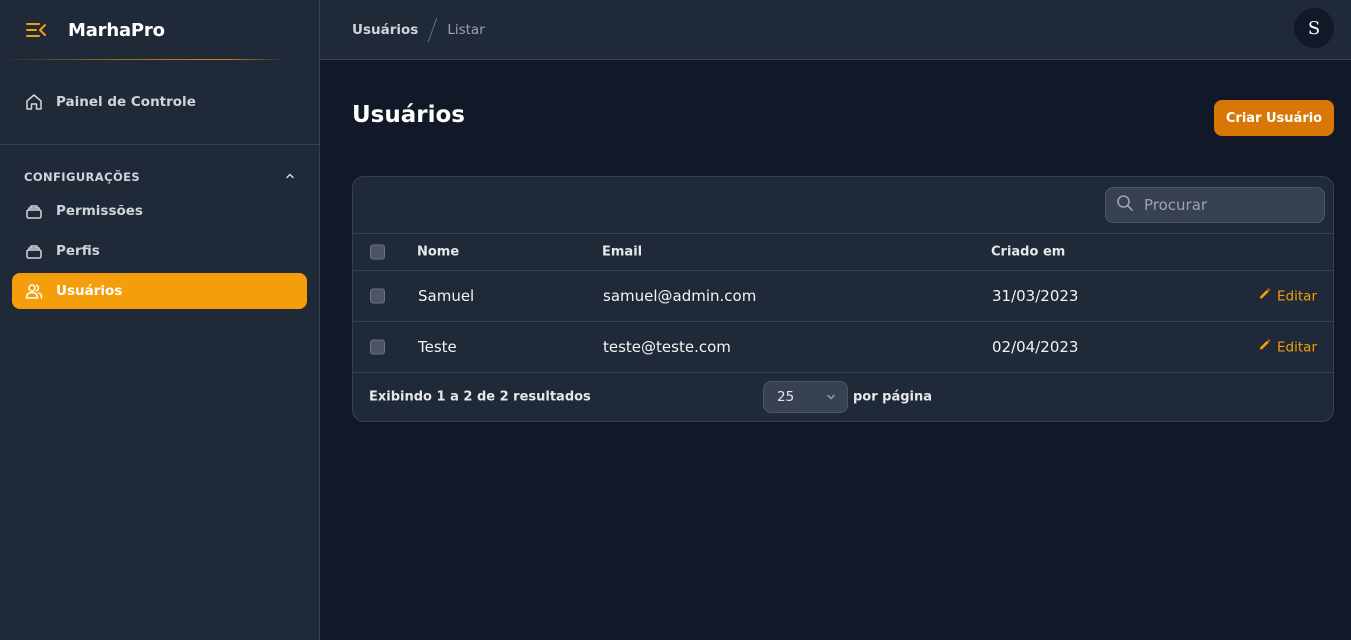 The height and width of the screenshot is (640, 1351). What do you see at coordinates (480, 397) in the screenshot?
I see `pagination-summary: Exibindo 1 a 2 de 2 resultados` at bounding box center [480, 397].